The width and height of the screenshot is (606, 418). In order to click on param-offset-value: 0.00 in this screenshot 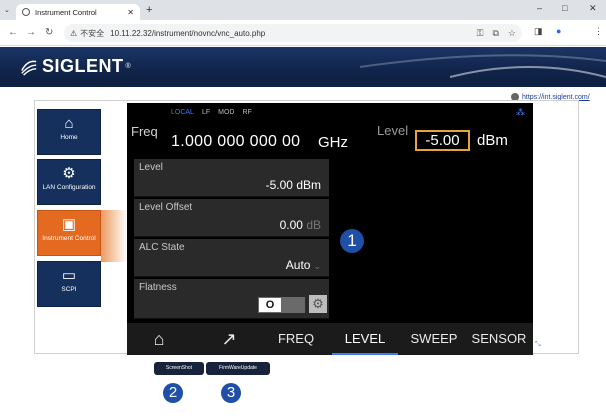, I will do `click(291, 225)`.